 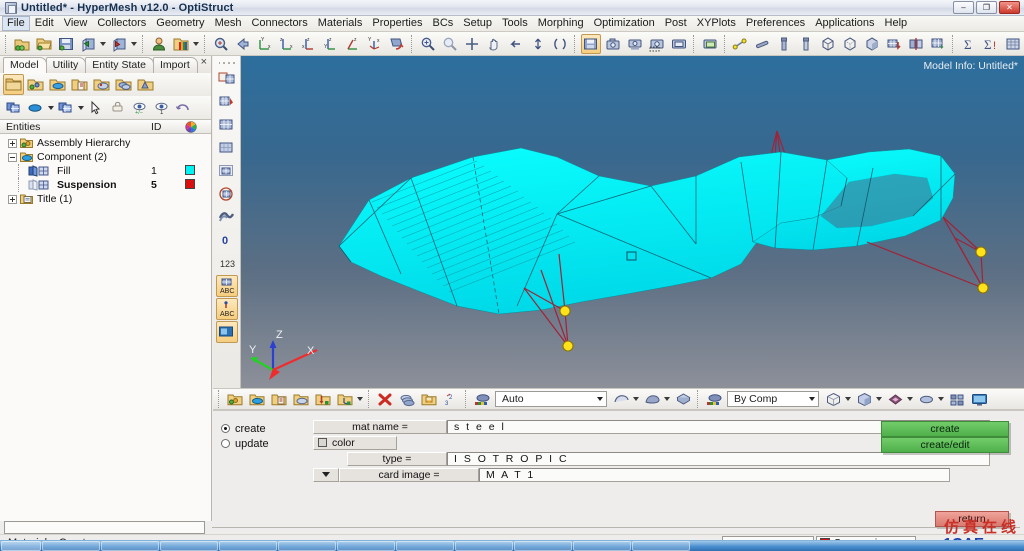 I want to click on card-image-select-icon, so click(x=326, y=474).